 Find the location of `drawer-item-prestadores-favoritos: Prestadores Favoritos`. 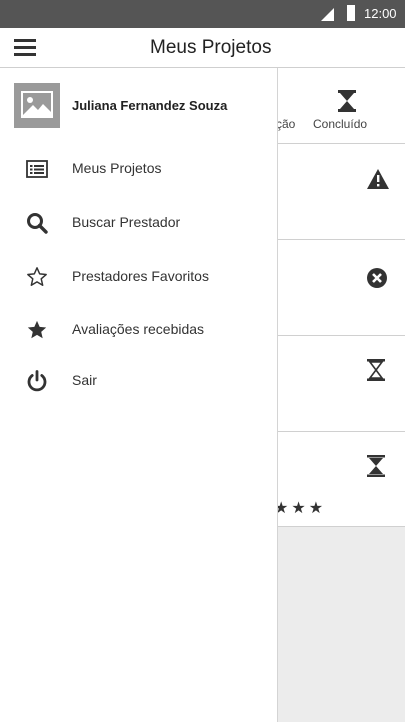

drawer-item-prestadores-favoritos: Prestadores Favoritos is located at coordinates (139, 277).